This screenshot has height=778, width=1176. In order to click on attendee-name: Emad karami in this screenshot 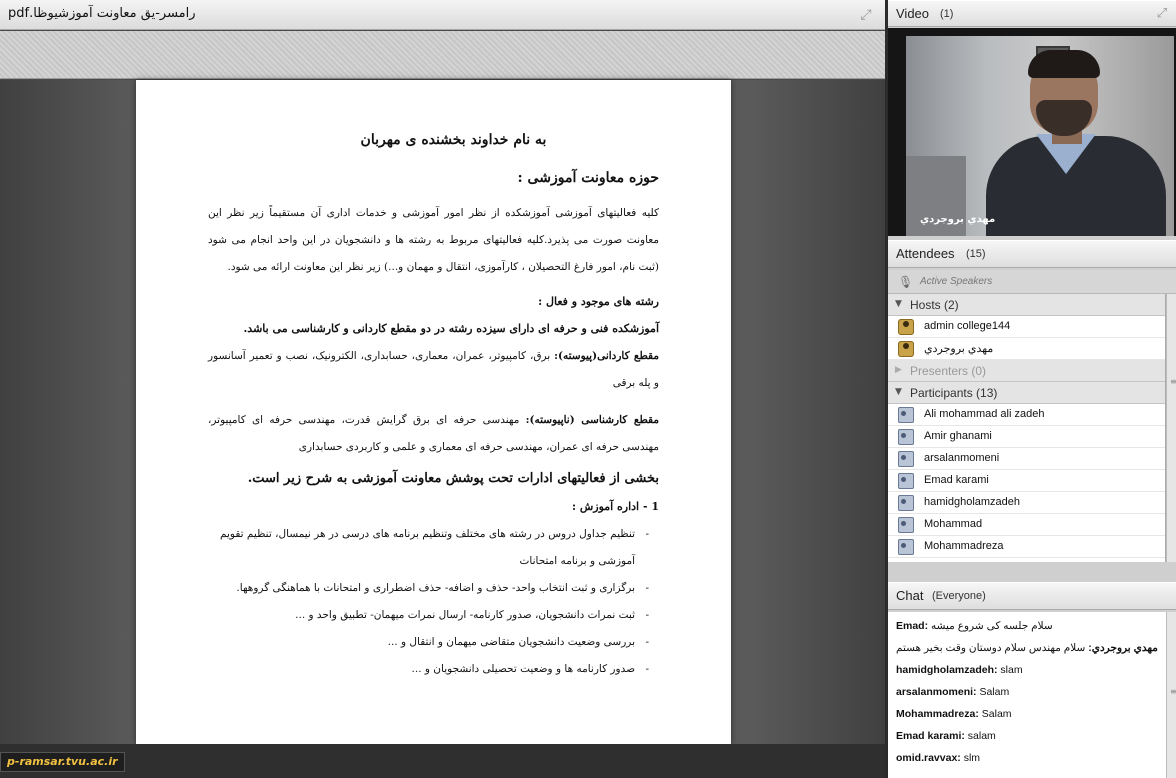, I will do `click(956, 480)`.